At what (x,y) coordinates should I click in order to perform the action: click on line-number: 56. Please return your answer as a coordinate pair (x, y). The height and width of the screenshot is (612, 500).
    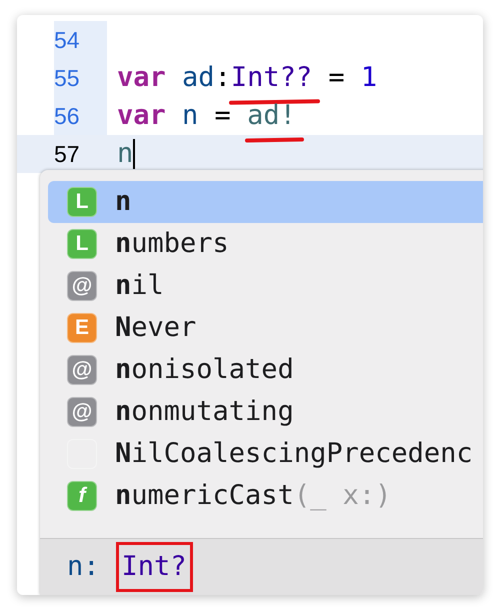
    Looking at the image, I should click on (67, 116).